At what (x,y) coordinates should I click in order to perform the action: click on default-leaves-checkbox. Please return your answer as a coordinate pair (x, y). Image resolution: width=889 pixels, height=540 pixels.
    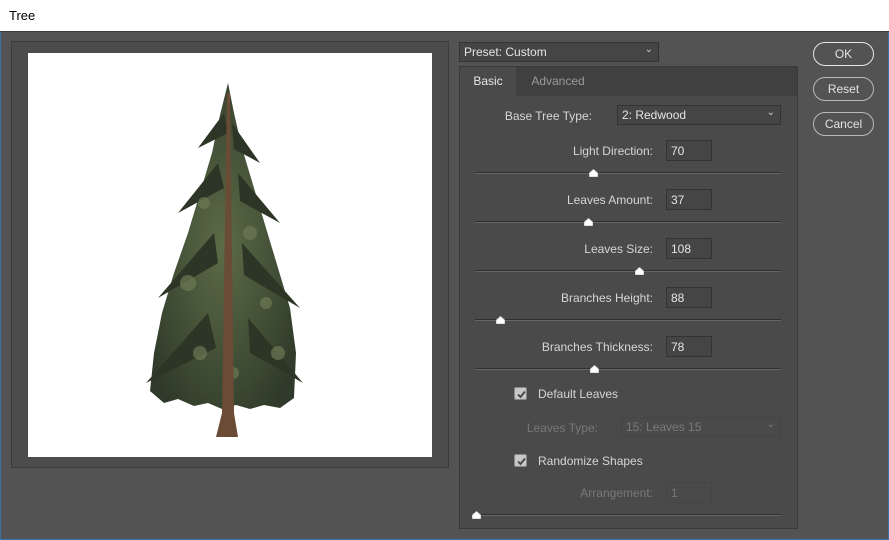
    Looking at the image, I should click on (520, 393).